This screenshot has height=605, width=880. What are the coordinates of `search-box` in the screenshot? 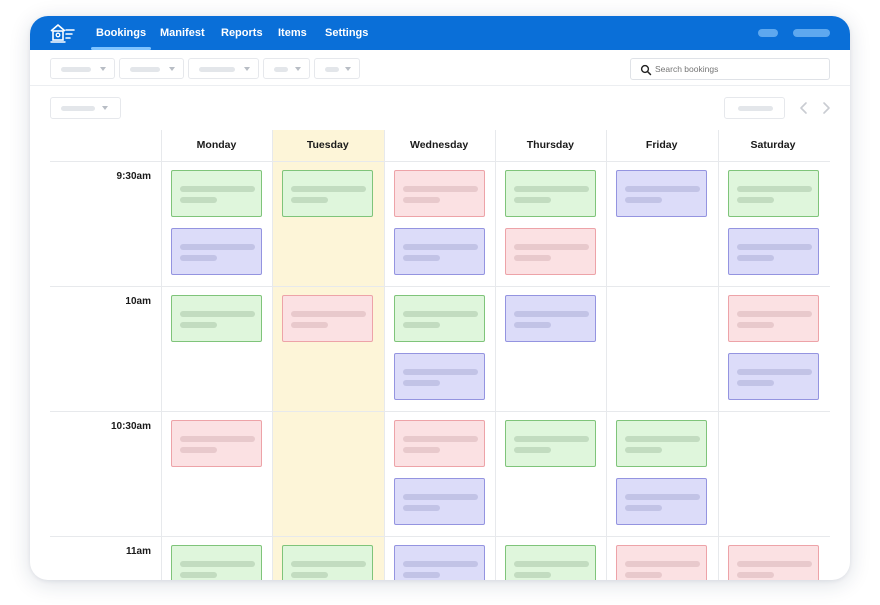 It's located at (730, 69).